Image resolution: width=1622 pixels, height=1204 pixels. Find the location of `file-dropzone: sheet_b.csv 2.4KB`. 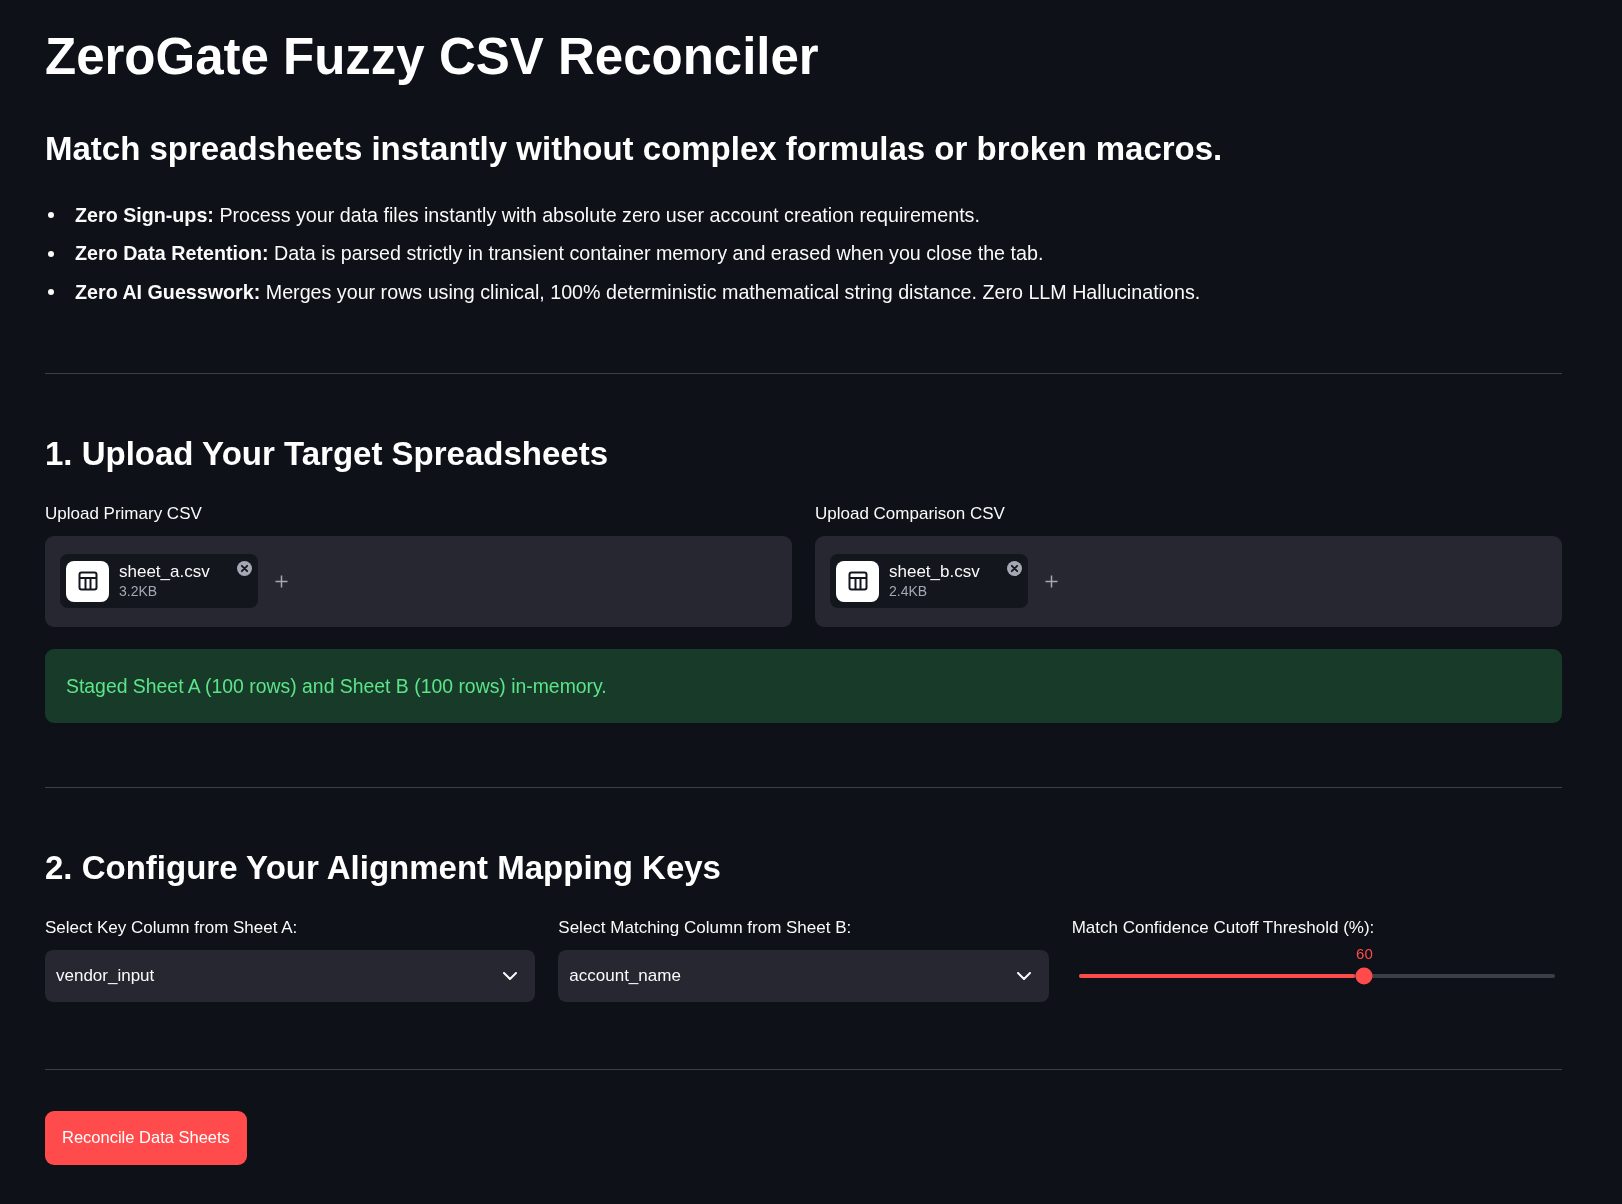

file-dropzone: sheet_b.csv 2.4KB is located at coordinates (1188, 581).